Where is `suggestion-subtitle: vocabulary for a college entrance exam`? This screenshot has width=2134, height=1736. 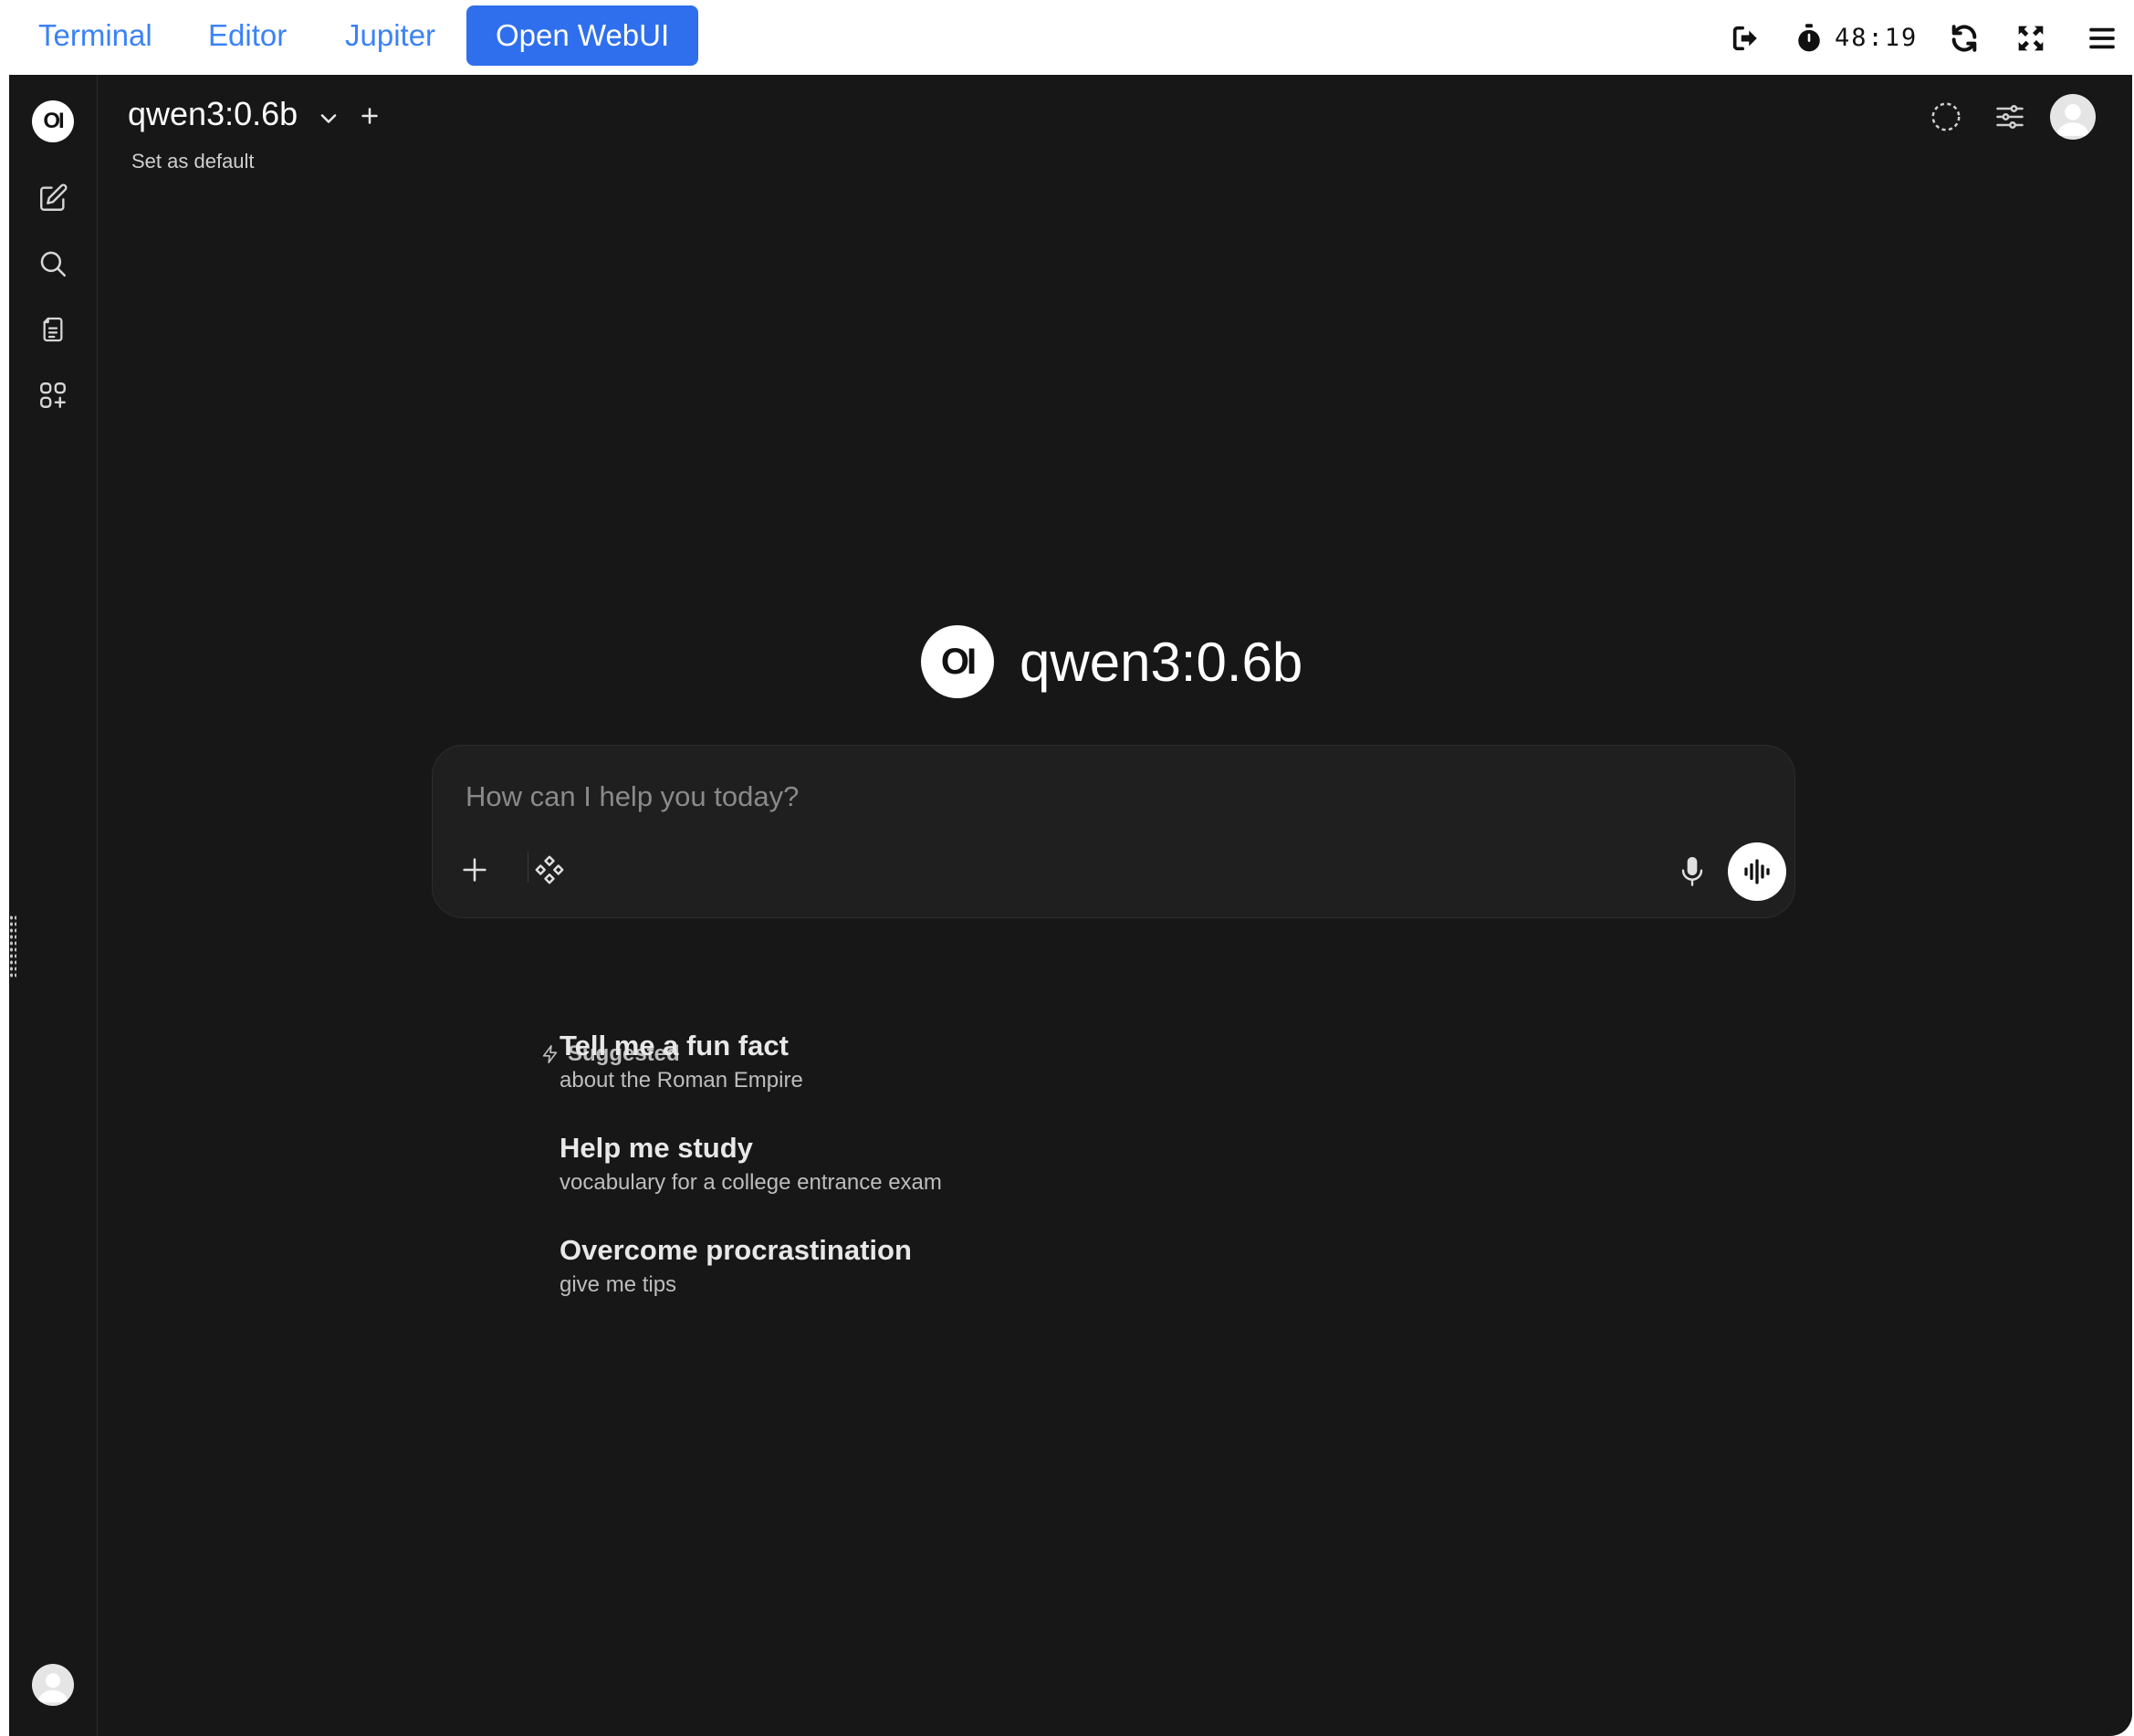
suggestion-subtitle: vocabulary for a college entrance exam is located at coordinates (751, 1182).